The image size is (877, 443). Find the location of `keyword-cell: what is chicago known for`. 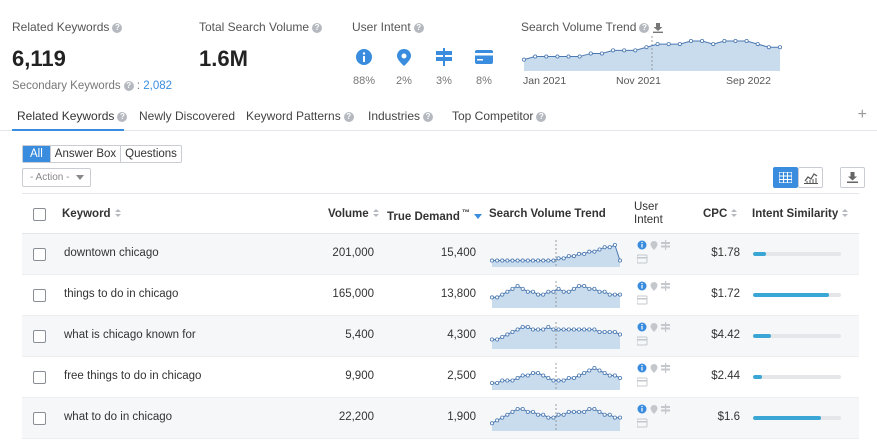

keyword-cell: what is chicago known for is located at coordinates (130, 335).